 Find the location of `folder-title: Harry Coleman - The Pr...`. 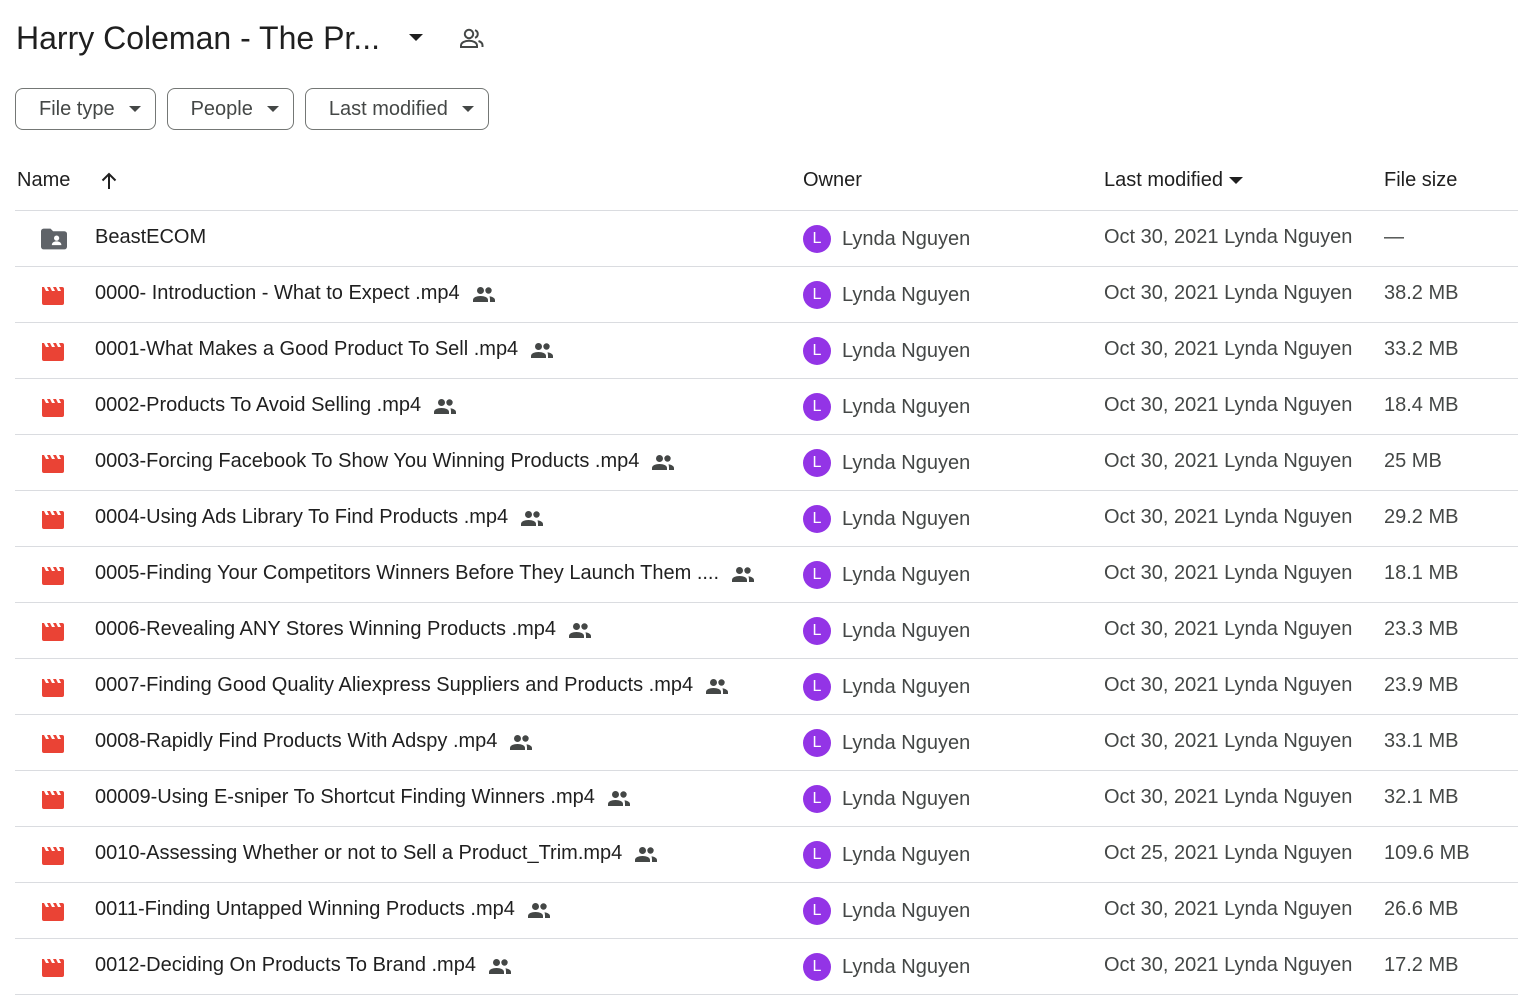

folder-title: Harry Coleman - The Pr... is located at coordinates (198, 38).